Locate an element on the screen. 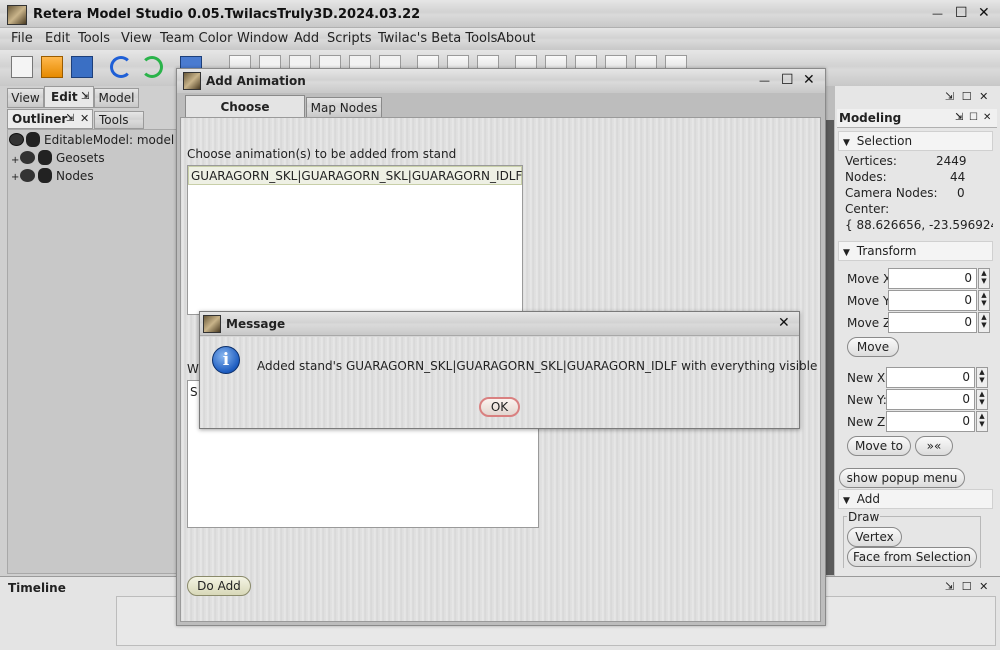 The height and width of the screenshot is (650, 1000). menu-tools: Tools is located at coordinates (94, 38).